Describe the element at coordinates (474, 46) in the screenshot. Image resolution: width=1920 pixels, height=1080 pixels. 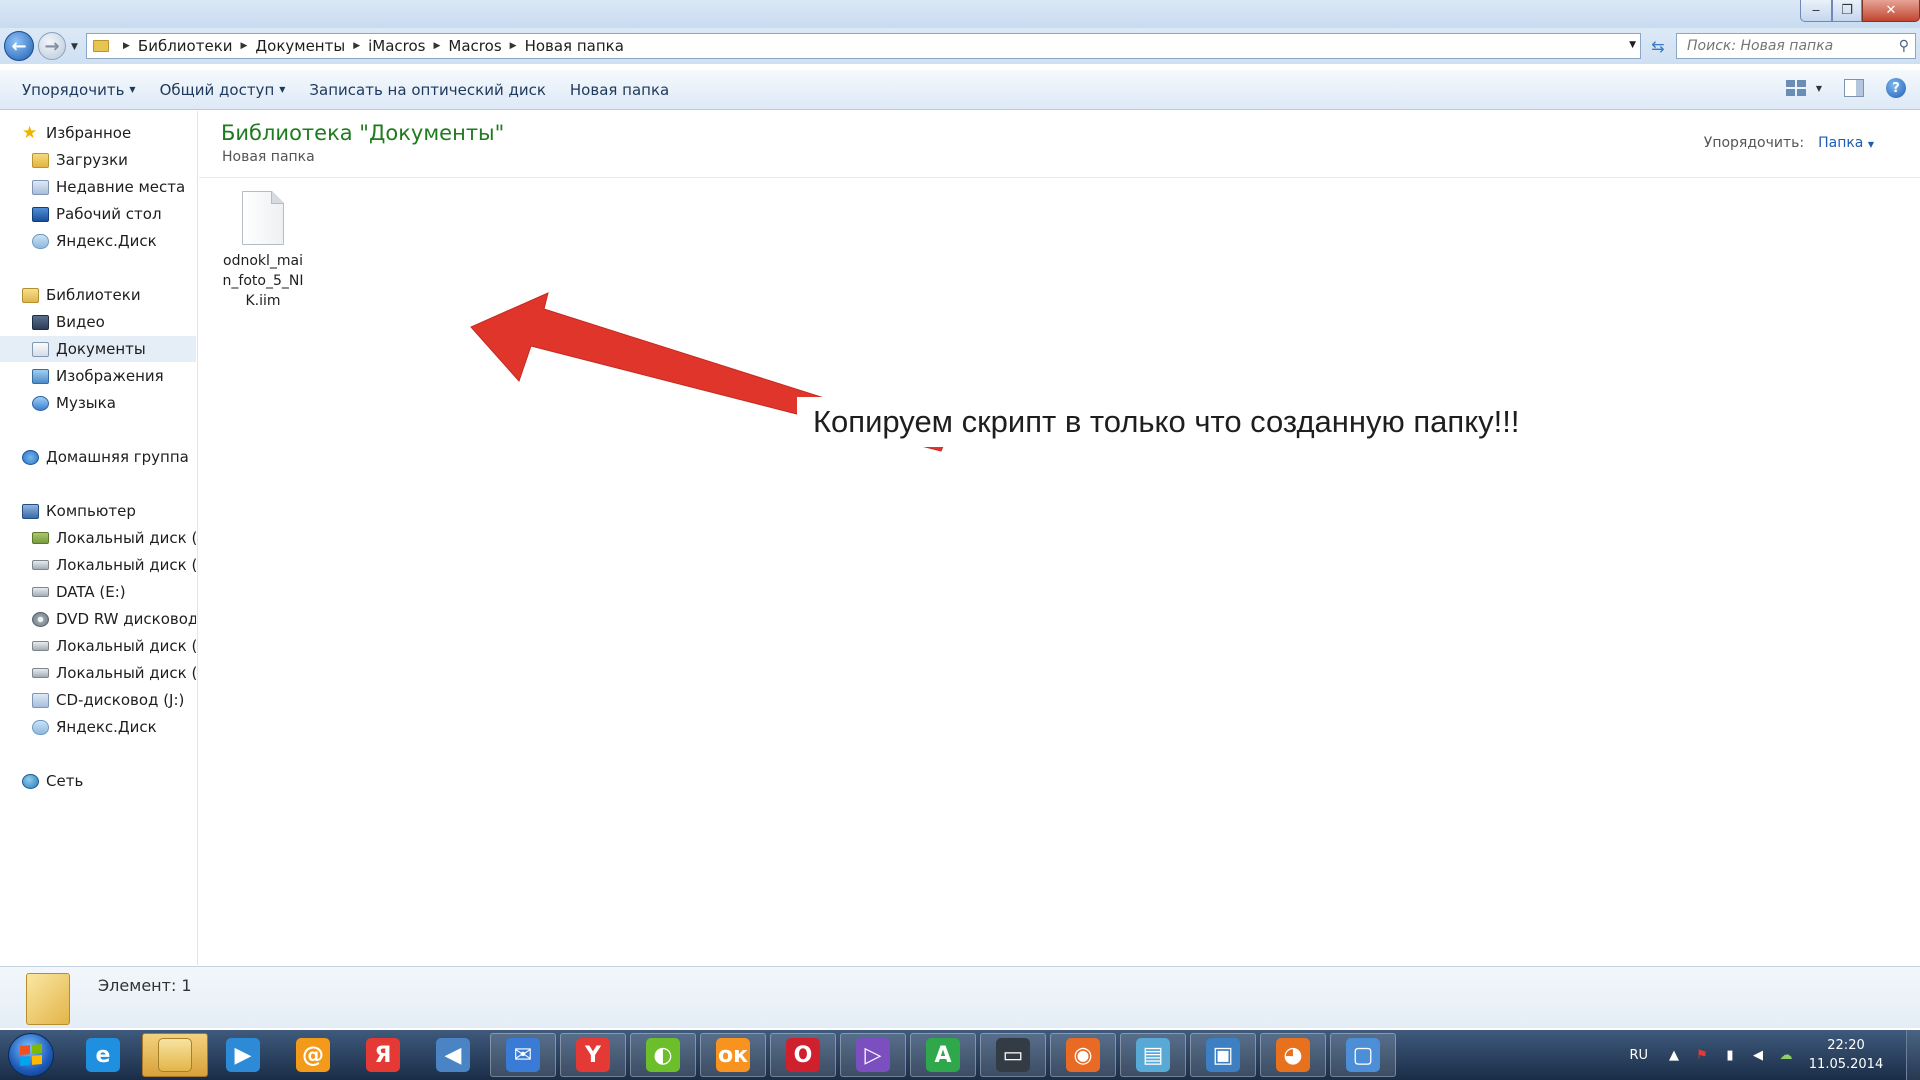
I see `breadcrumb-macros: Macros` at that location.